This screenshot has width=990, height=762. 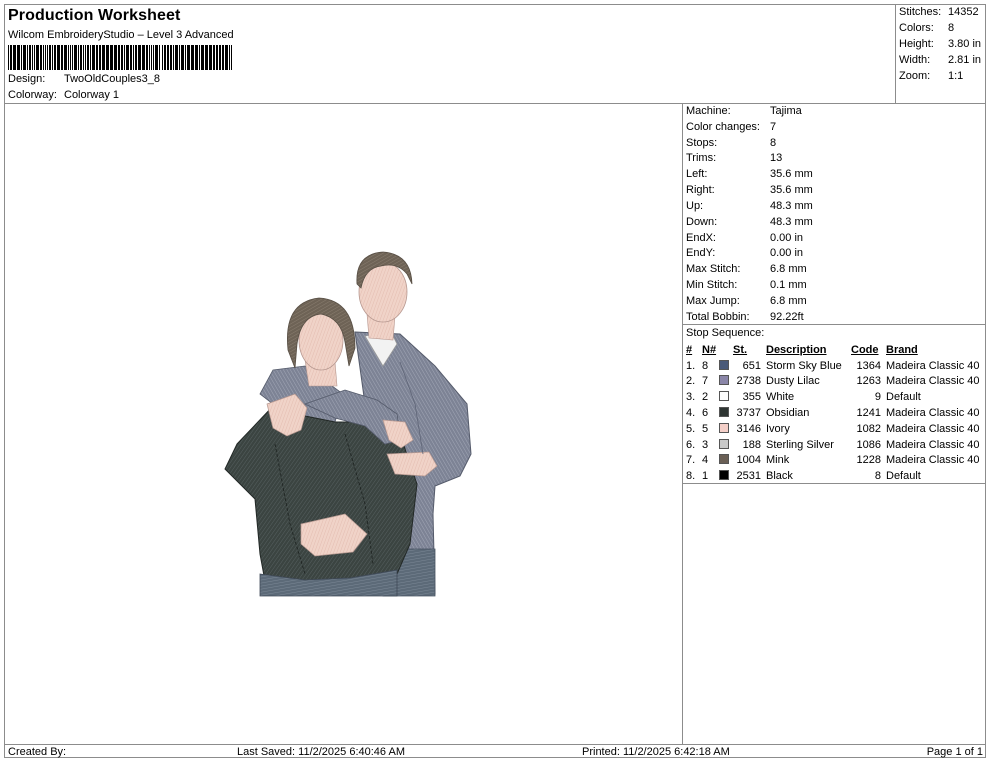 What do you see at coordinates (725, 350) in the screenshot?
I see `col-swatch` at bounding box center [725, 350].